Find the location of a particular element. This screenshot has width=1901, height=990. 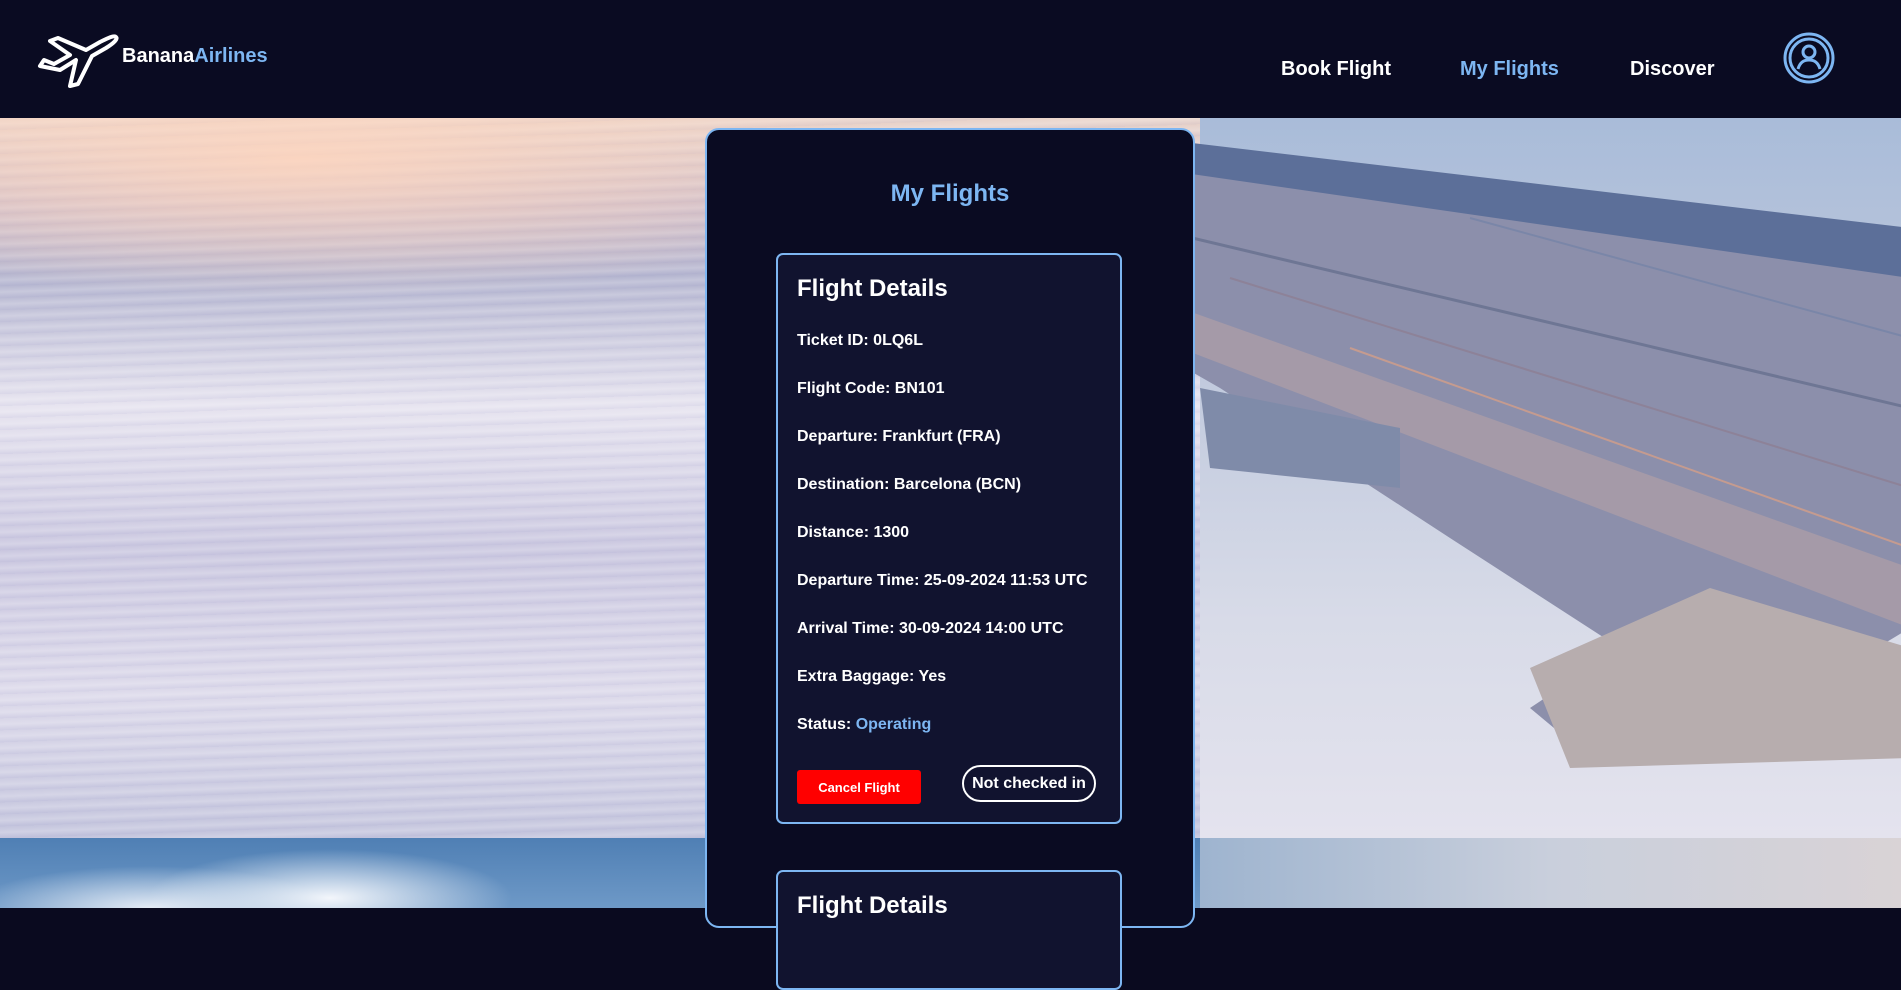

flight-status: Status: Operating is located at coordinates (864, 725).